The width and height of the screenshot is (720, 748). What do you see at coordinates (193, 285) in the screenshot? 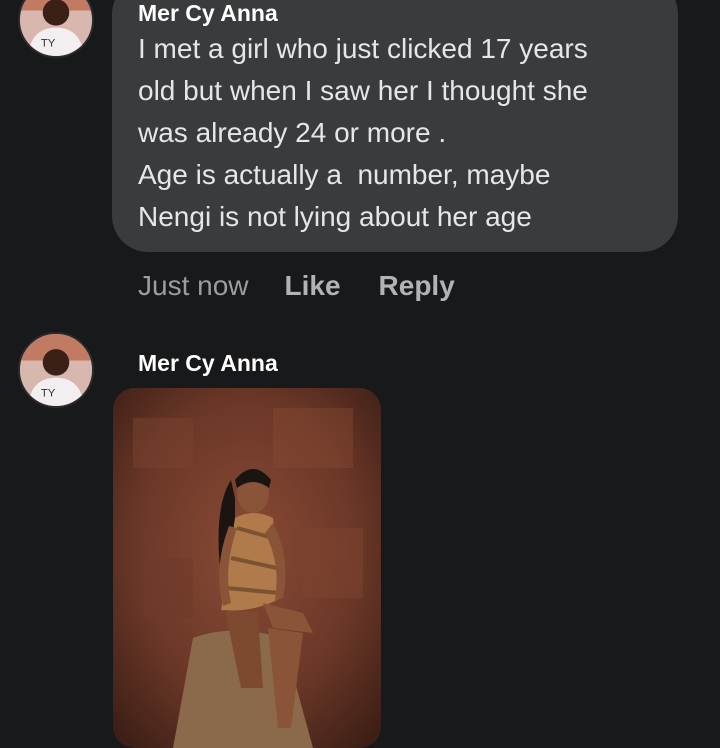
I see `comment-timestamp: Just now` at bounding box center [193, 285].